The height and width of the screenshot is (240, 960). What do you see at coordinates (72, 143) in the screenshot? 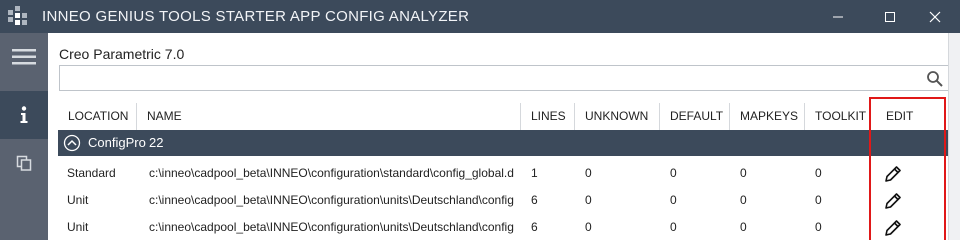
I see `collapse-chevron-up-icon` at bounding box center [72, 143].